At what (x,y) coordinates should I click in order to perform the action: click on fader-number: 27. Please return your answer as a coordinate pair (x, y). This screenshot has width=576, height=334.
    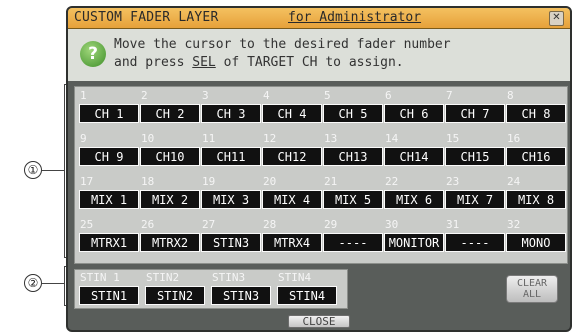
    Looking at the image, I should click on (209, 224).